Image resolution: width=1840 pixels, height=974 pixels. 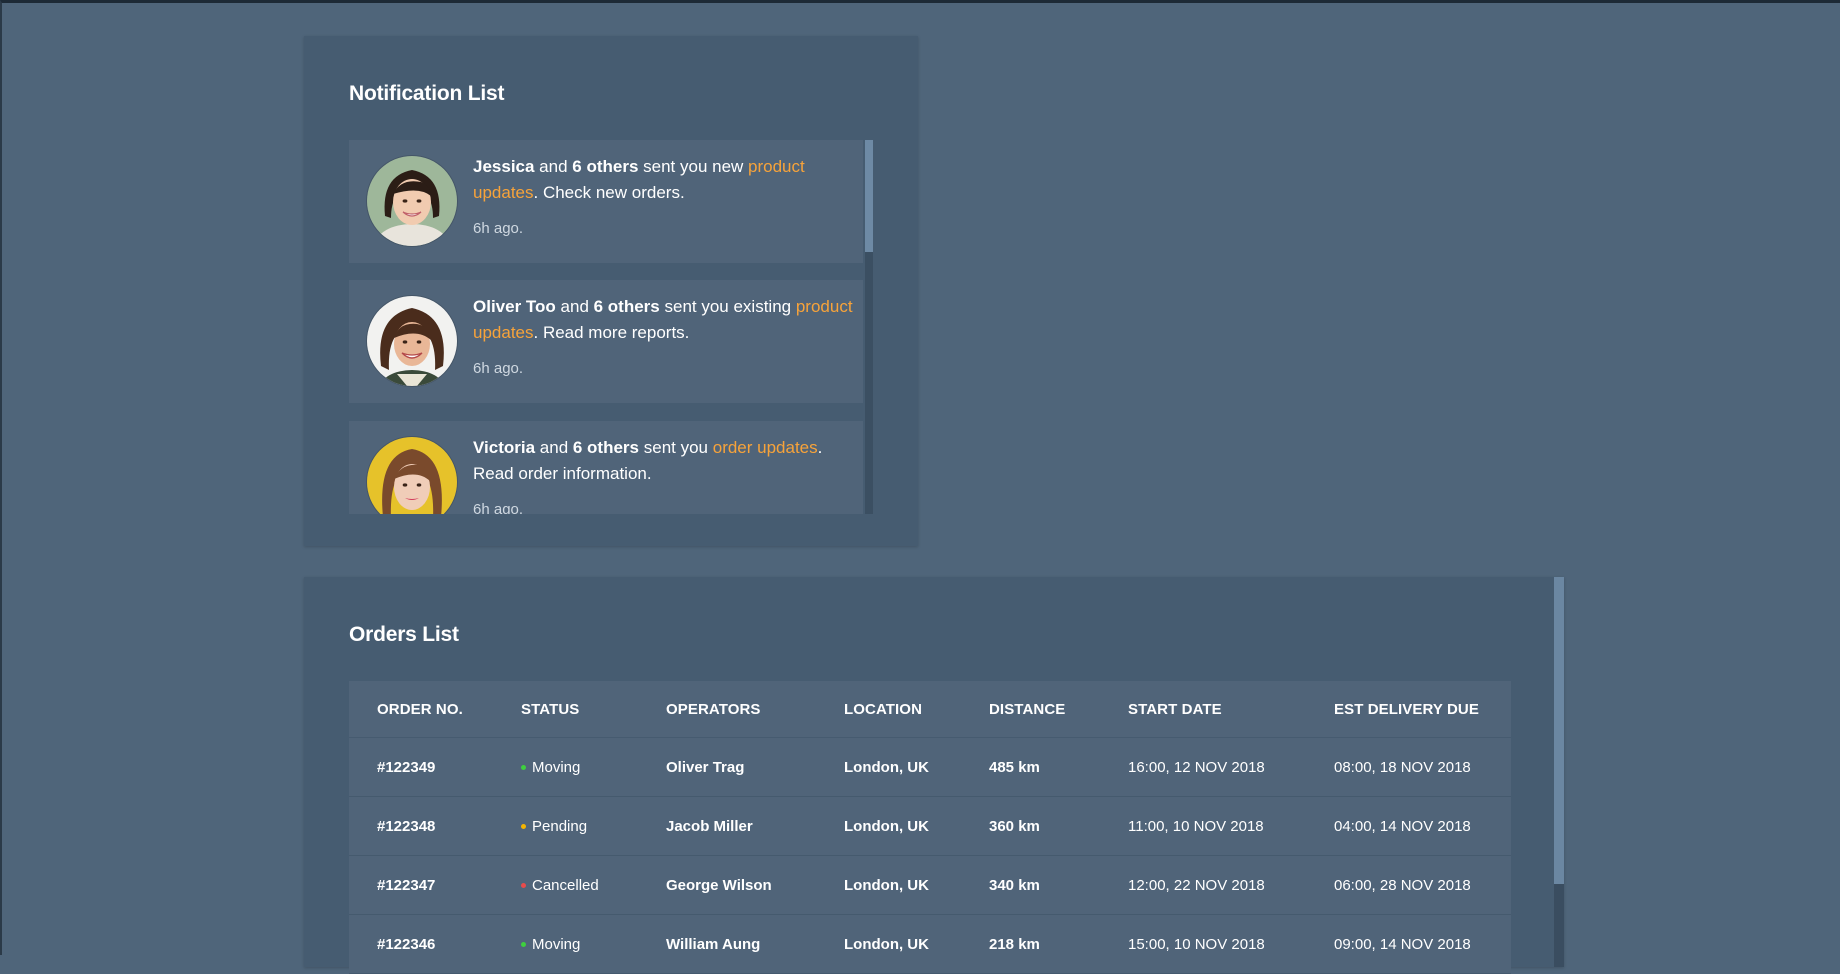 What do you see at coordinates (883, 709) in the screenshot?
I see `column-header-location: LOCATION` at bounding box center [883, 709].